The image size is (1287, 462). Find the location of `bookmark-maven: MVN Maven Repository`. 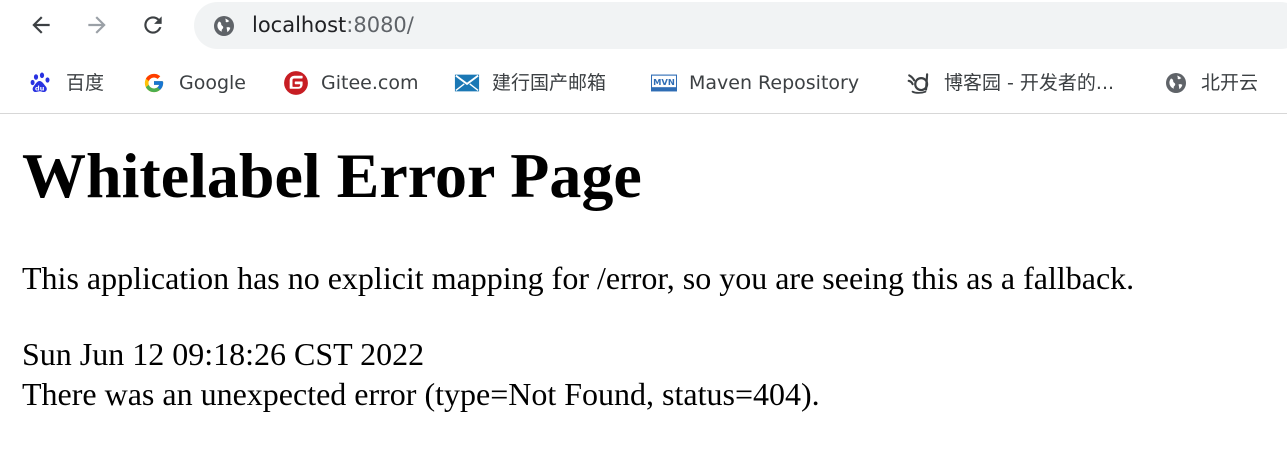

bookmark-maven: MVN Maven Repository is located at coordinates (755, 83).